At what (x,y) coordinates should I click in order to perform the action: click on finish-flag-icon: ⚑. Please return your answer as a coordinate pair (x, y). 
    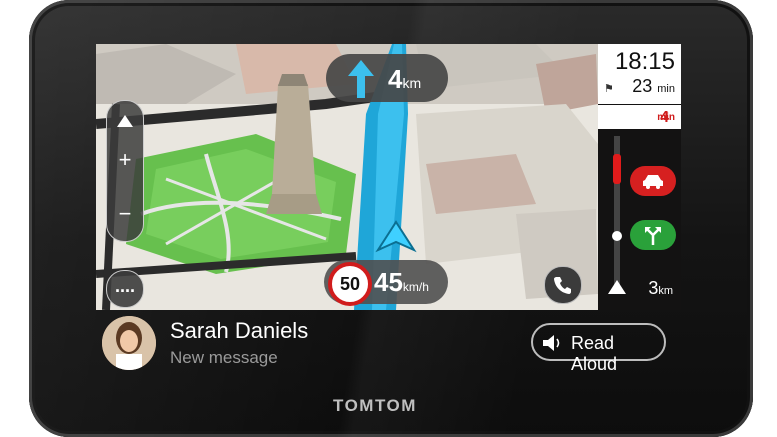
    Looking at the image, I should click on (609, 89).